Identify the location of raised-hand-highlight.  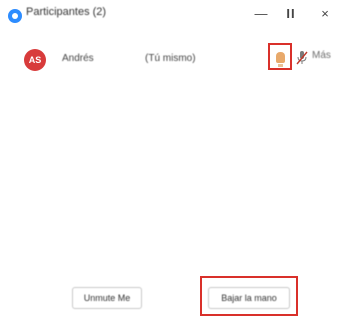
(280, 56).